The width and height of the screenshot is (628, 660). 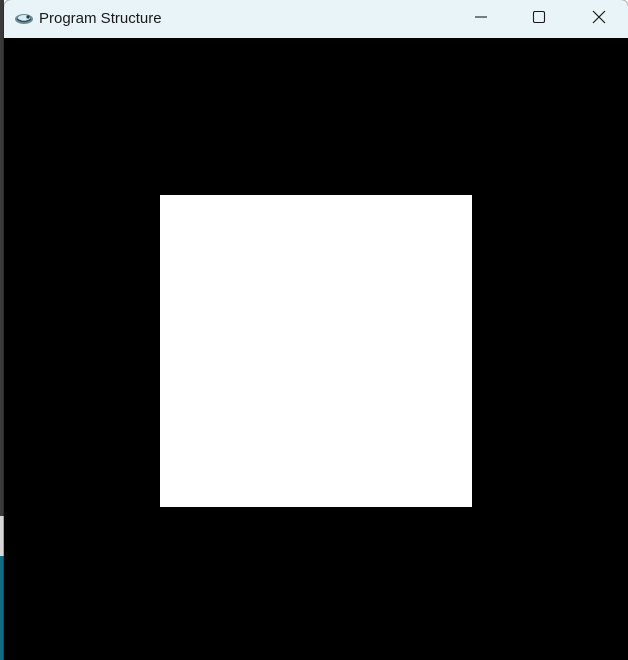 I want to click on close-icon, so click(x=599, y=19).